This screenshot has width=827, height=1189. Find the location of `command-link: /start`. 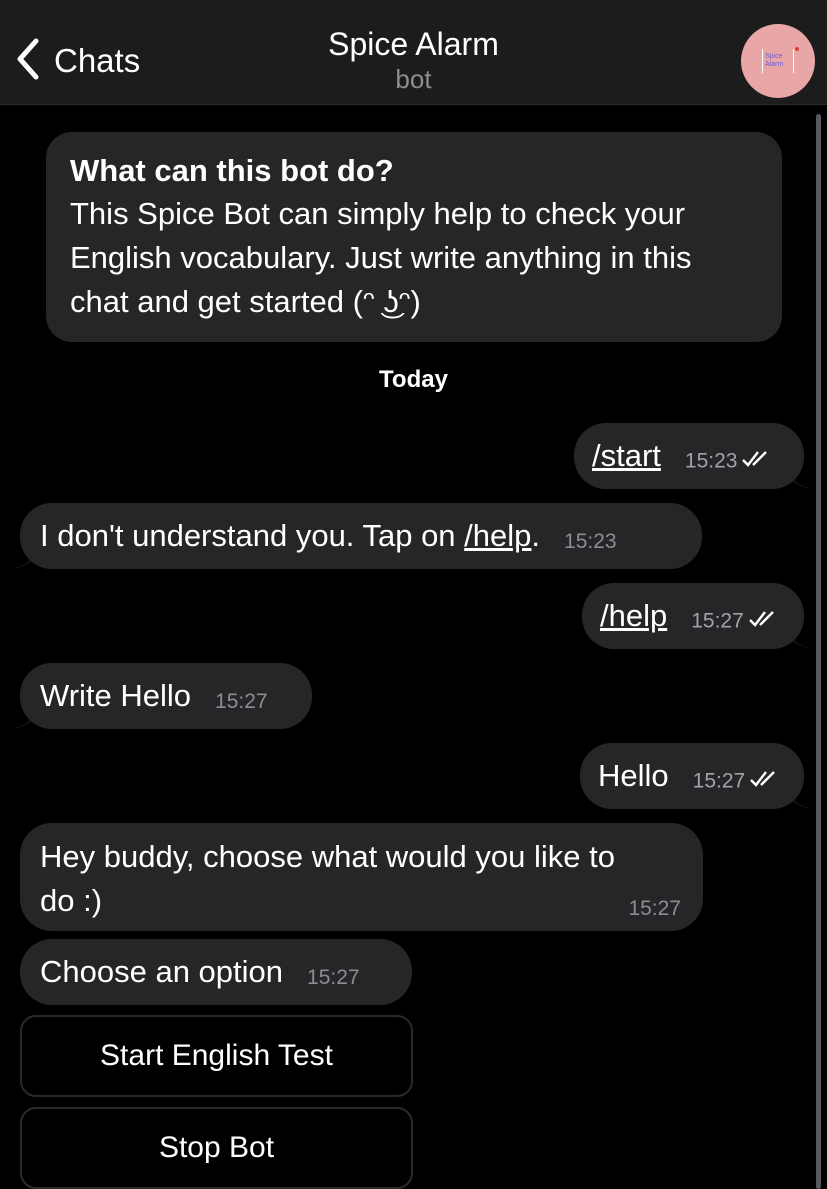

command-link: /start is located at coordinates (626, 456).